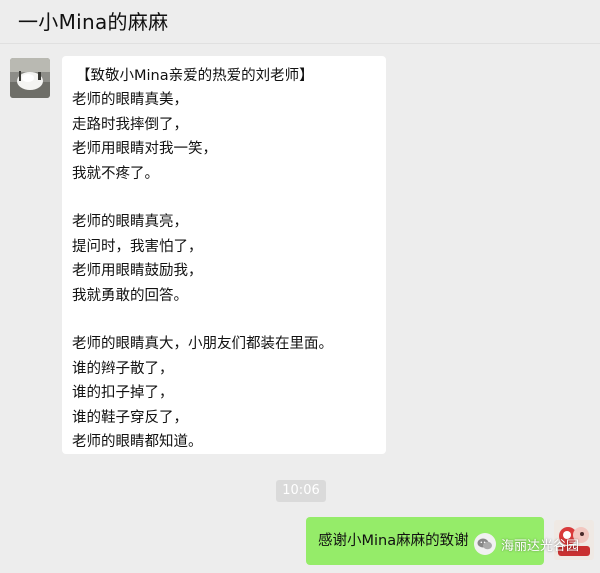  Describe the element at coordinates (137, 271) in the screenshot. I see `message-line: 老师用眼睛鼓励我，` at that location.